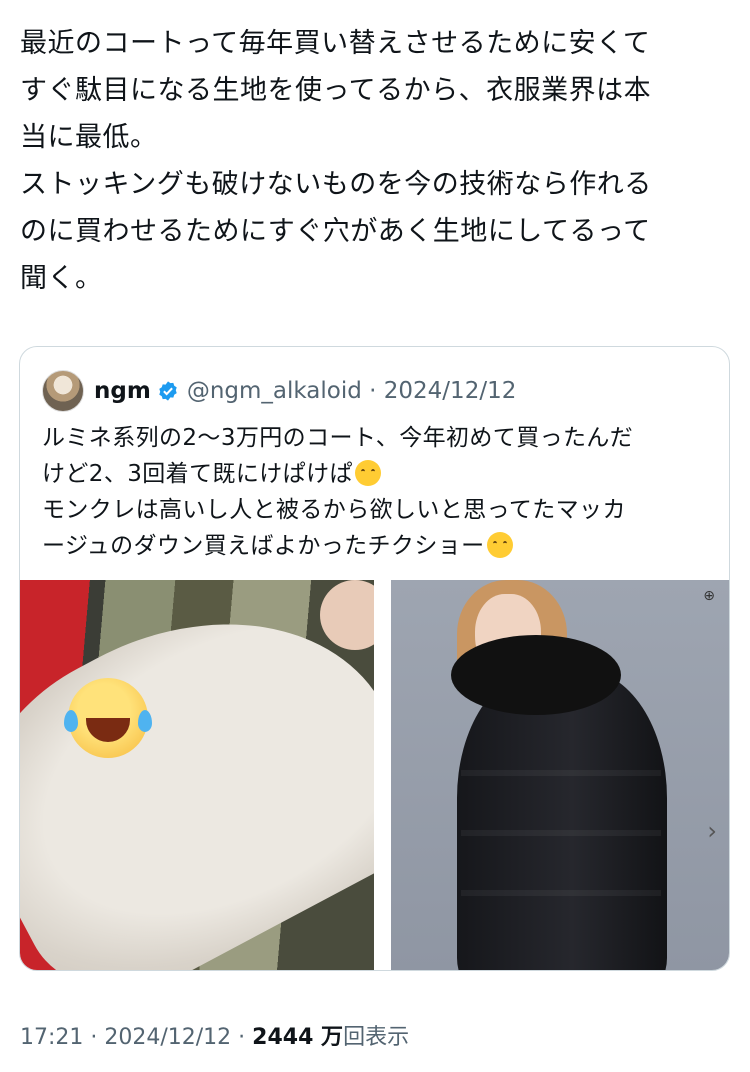 This screenshot has height=1072, width=750. What do you see at coordinates (367, 473) in the screenshot?
I see `crying-face-emoji-icon` at bounding box center [367, 473].